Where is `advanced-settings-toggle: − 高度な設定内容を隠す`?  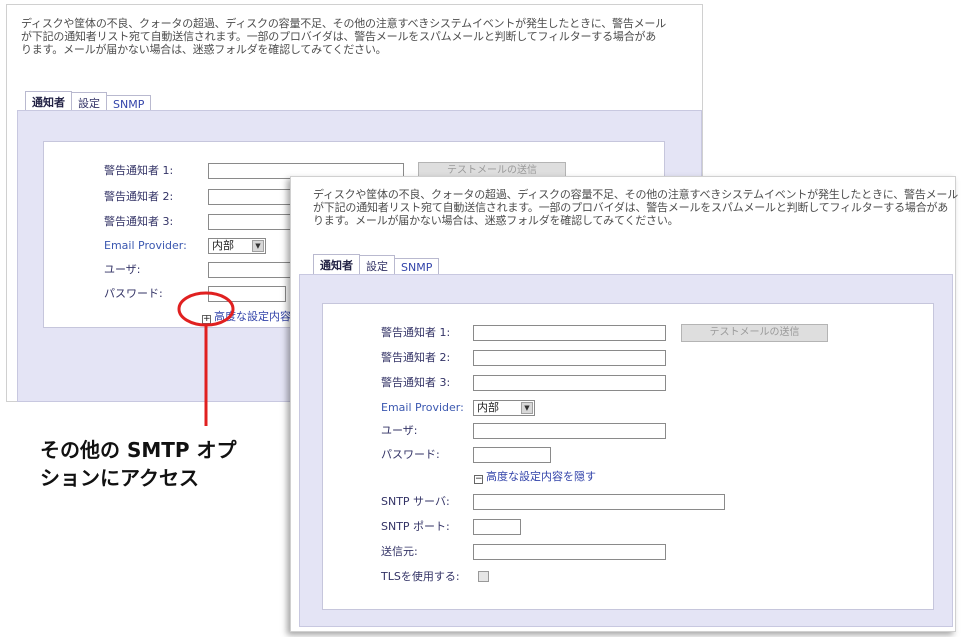
advanced-settings-toggle: − 高度な設定内容を隠す is located at coordinates (535, 477).